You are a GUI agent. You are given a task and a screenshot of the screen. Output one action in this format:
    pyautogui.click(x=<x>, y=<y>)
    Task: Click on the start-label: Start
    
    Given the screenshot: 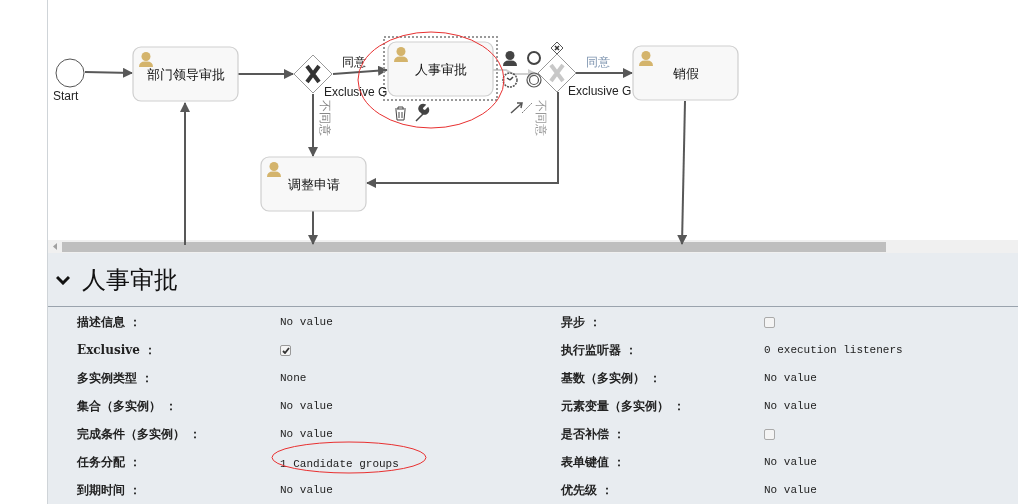 What is the action you would take?
    pyautogui.click(x=66, y=96)
    